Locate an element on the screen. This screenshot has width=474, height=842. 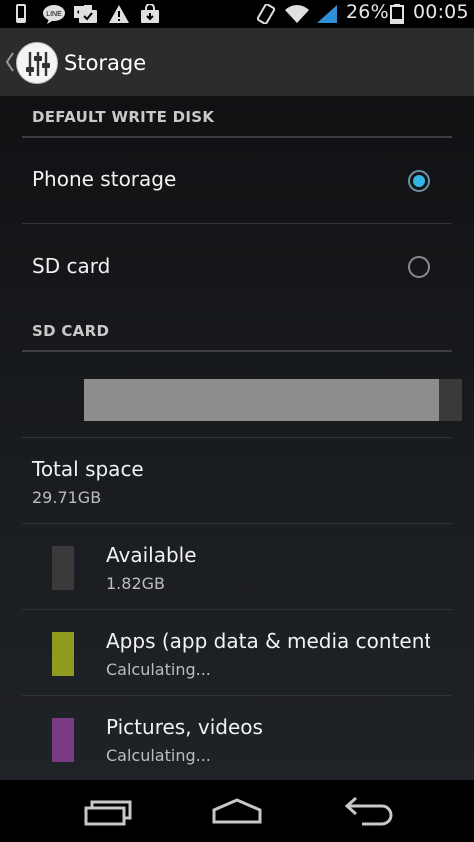
option-label: Phone storage is located at coordinates (104, 179).